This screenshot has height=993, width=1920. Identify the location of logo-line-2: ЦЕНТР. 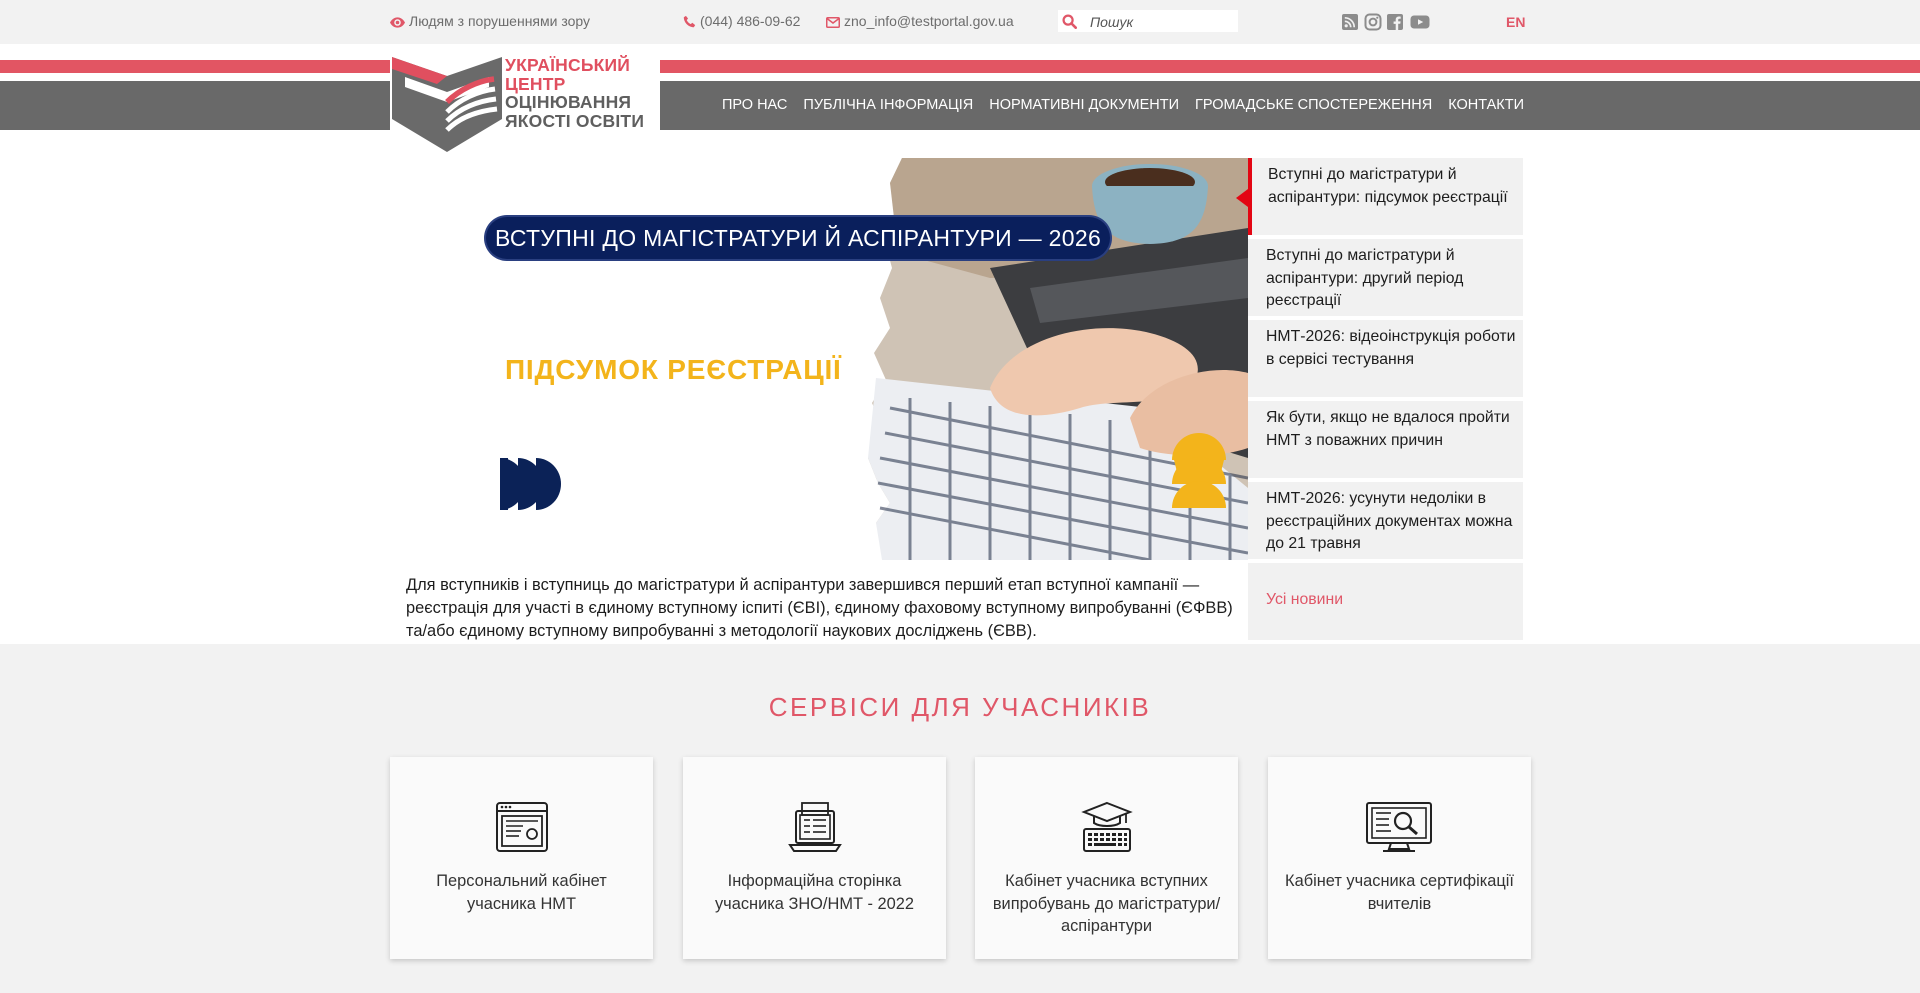
(535, 83).